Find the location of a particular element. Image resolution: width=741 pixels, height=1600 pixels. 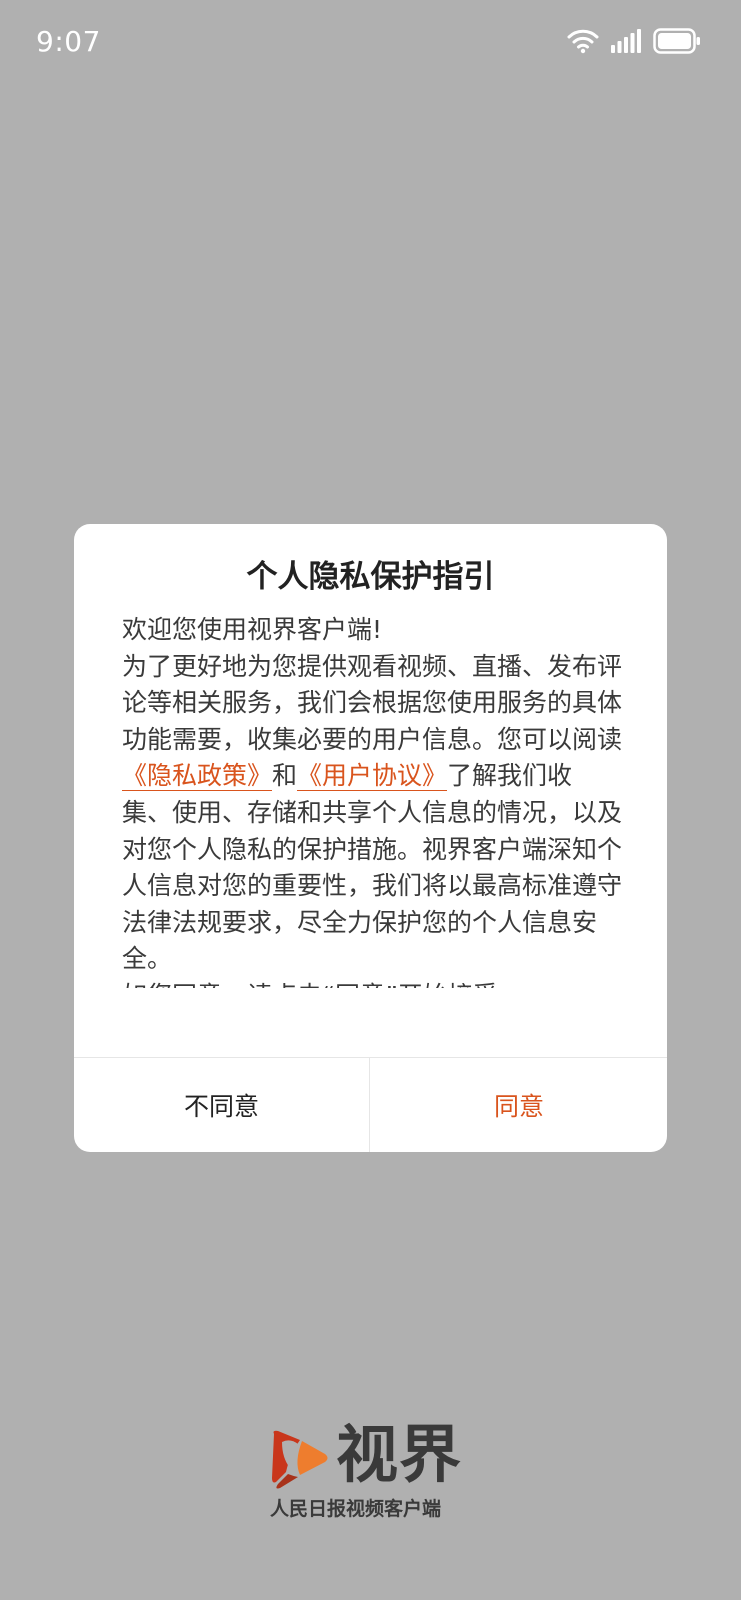

brand-logo: 视界 人民日报视频客户端 is located at coordinates (375, 1471).